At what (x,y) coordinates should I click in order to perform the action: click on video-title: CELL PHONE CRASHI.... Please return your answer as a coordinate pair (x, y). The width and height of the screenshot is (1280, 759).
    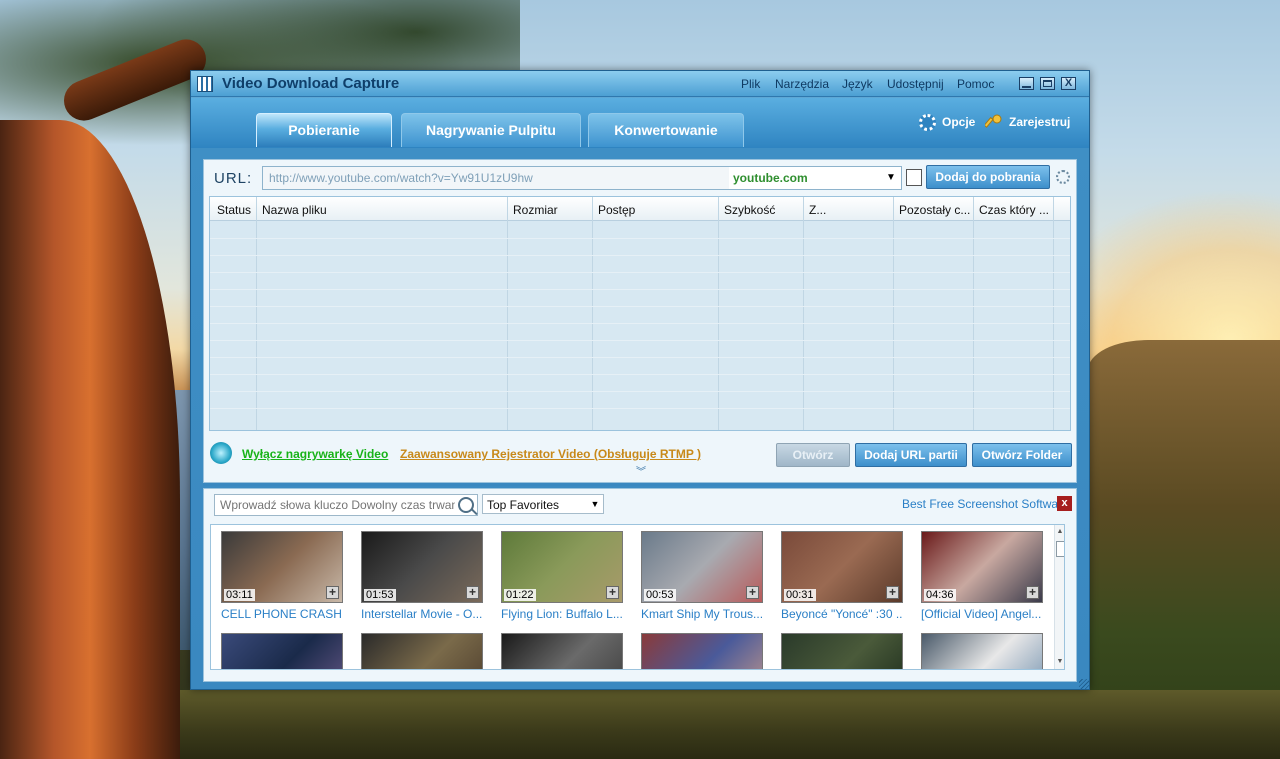
    Looking at the image, I should click on (282, 614).